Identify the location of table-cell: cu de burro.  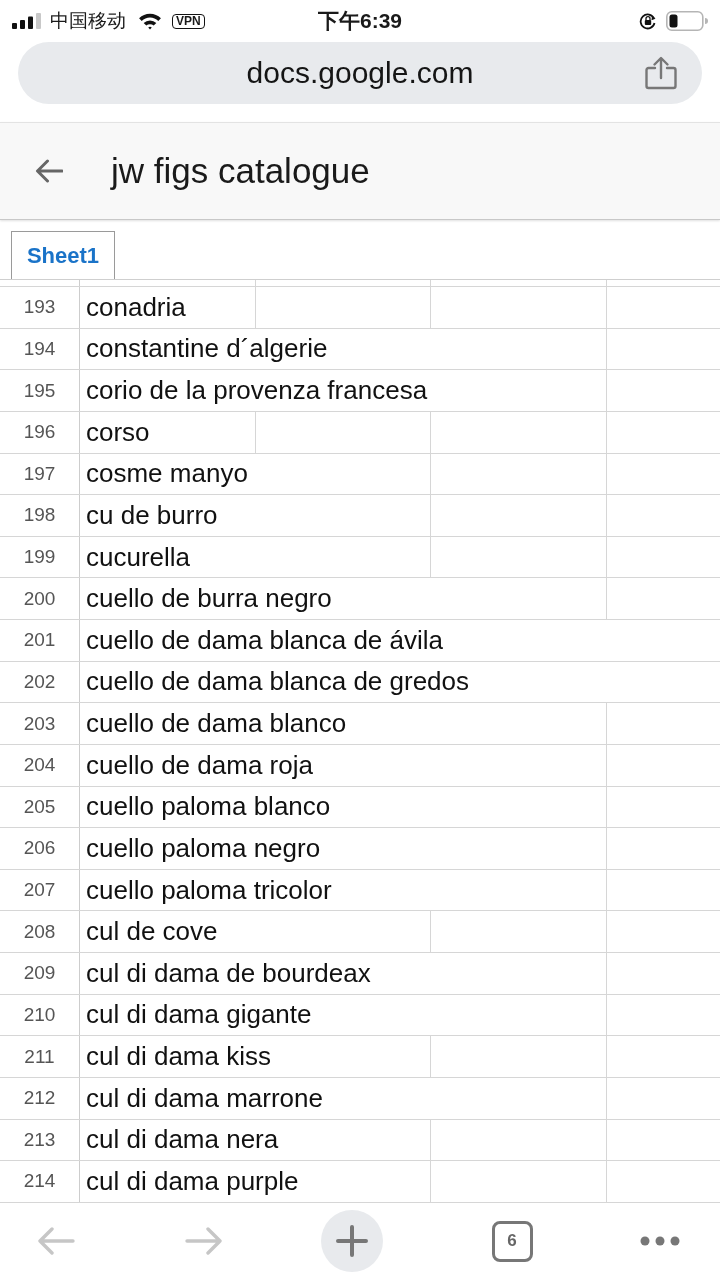
(255, 515).